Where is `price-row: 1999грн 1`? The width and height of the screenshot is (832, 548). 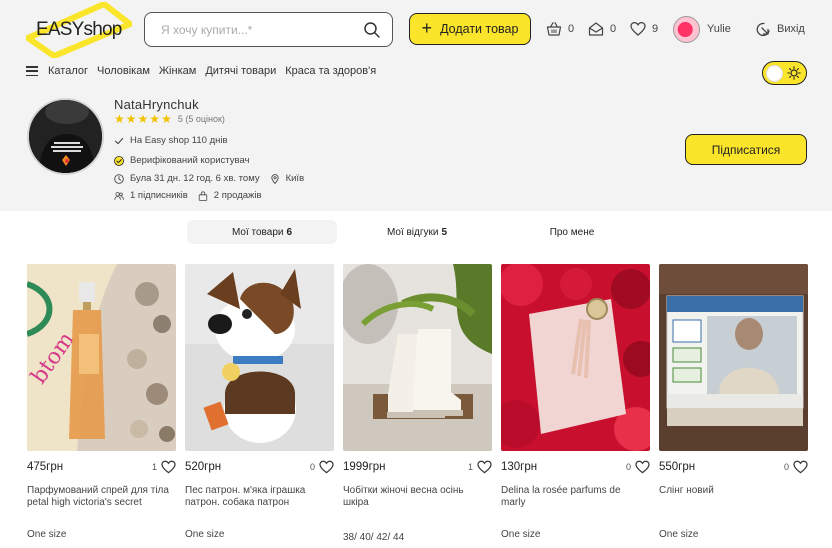 price-row: 1999грн 1 is located at coordinates (417, 467).